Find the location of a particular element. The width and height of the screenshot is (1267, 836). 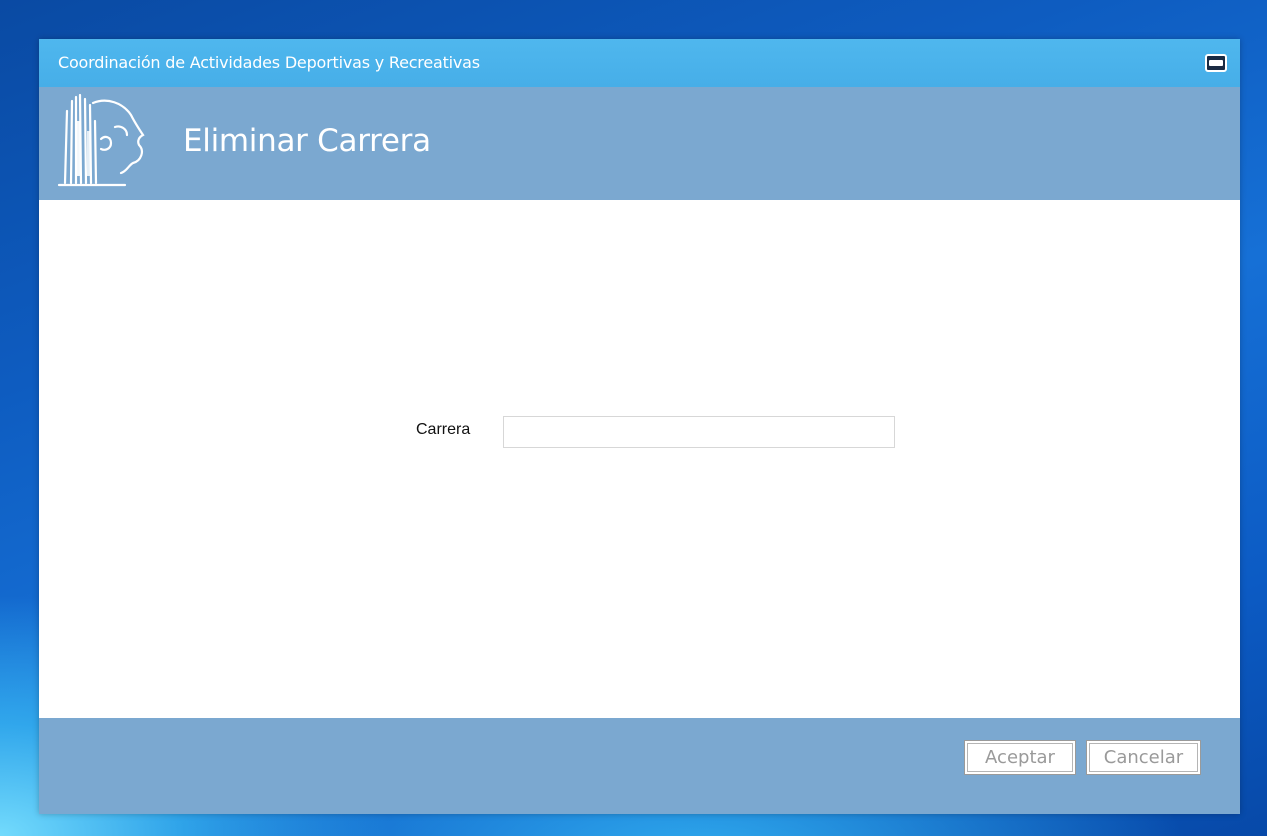

minimize-button is located at coordinates (1216, 63).